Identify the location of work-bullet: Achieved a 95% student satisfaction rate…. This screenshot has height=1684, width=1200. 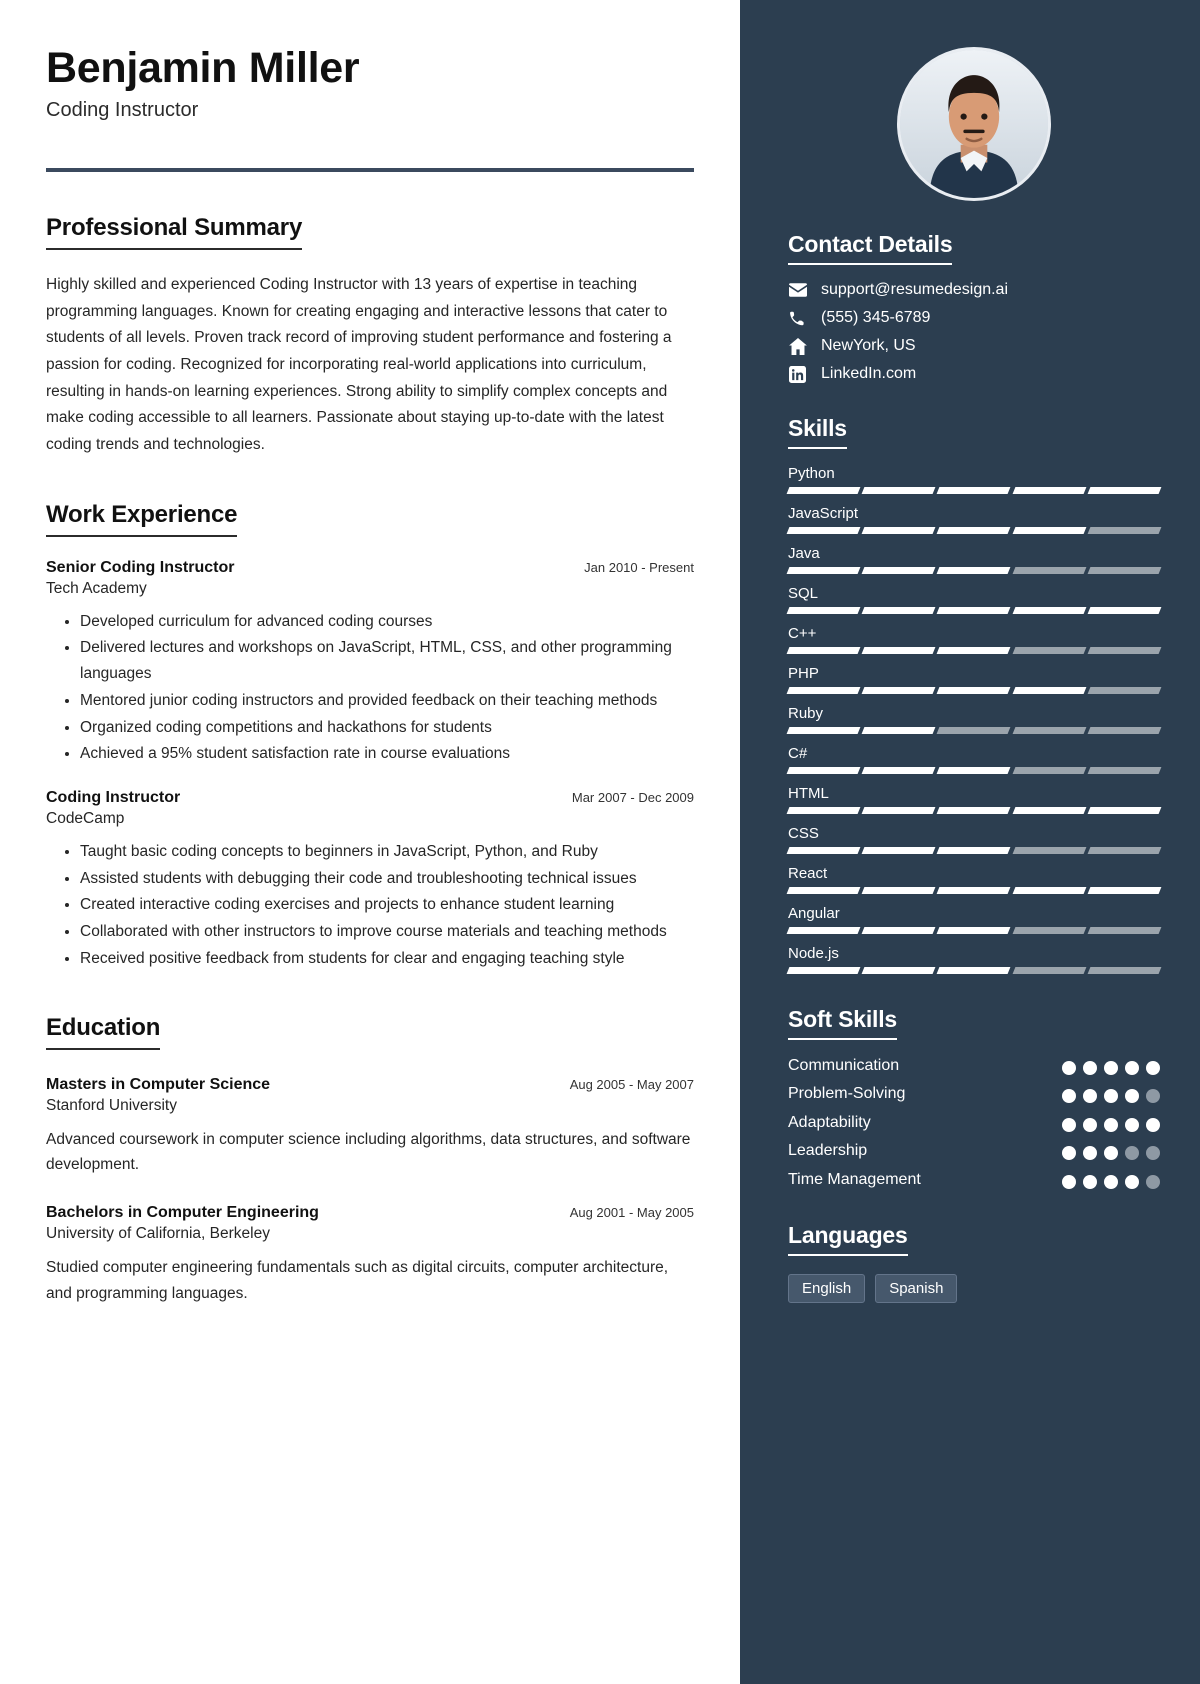
(387, 754).